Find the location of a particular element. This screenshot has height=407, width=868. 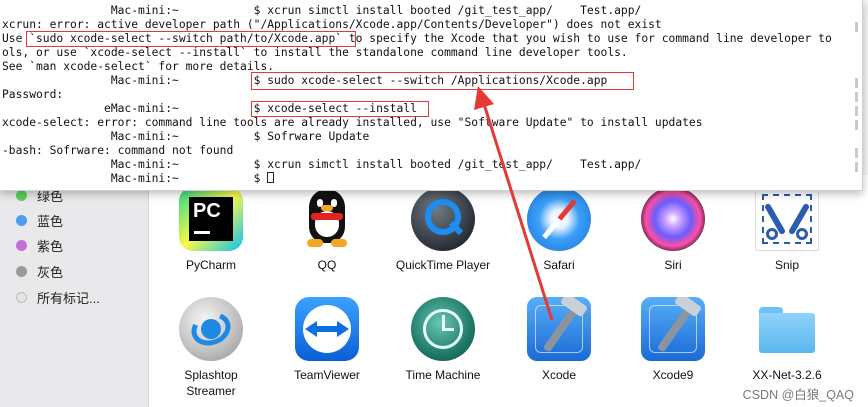

sidebar-tag-purple: 紫色 is located at coordinates (39, 245).